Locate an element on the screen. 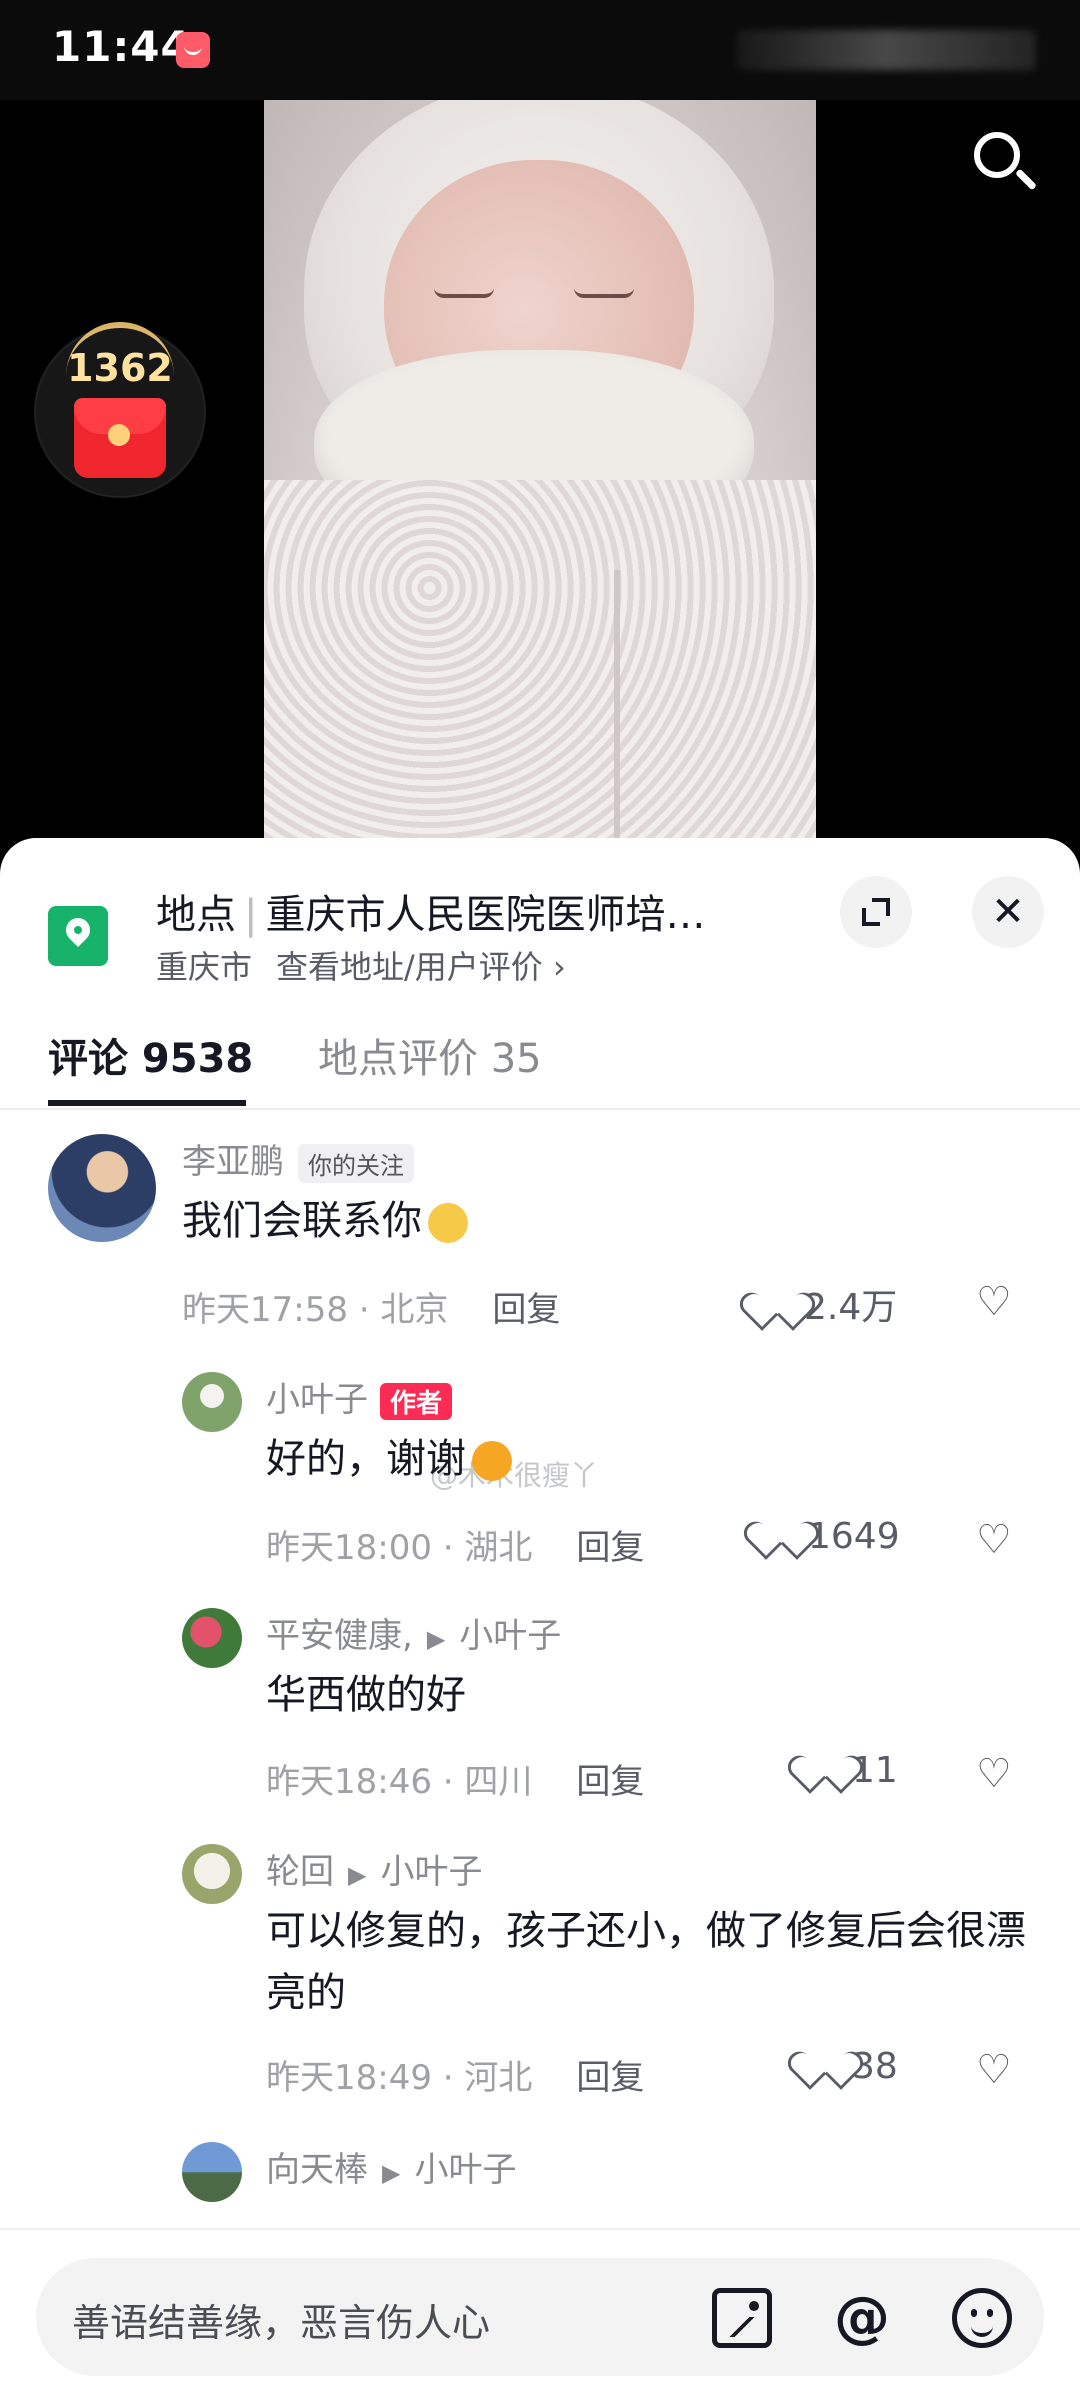 The height and width of the screenshot is (2400, 1080). comment-text: 华西做的好 is located at coordinates (366, 1695).